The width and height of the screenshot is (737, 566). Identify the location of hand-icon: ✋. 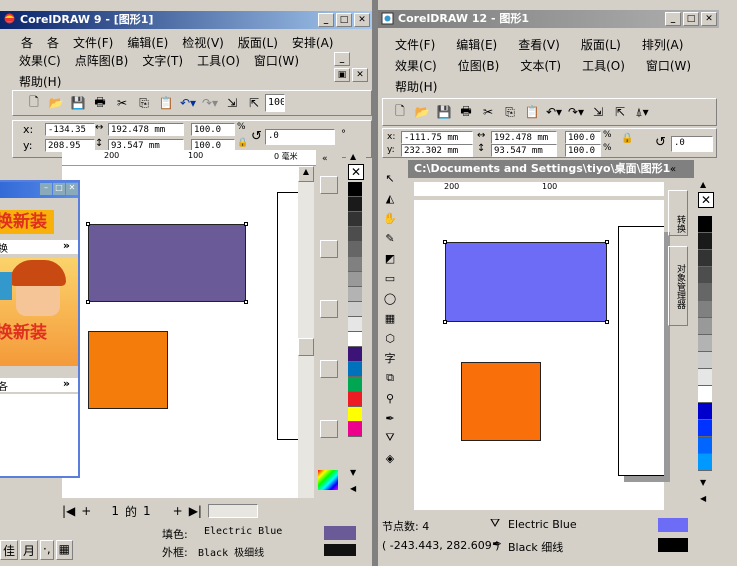
(390, 218).